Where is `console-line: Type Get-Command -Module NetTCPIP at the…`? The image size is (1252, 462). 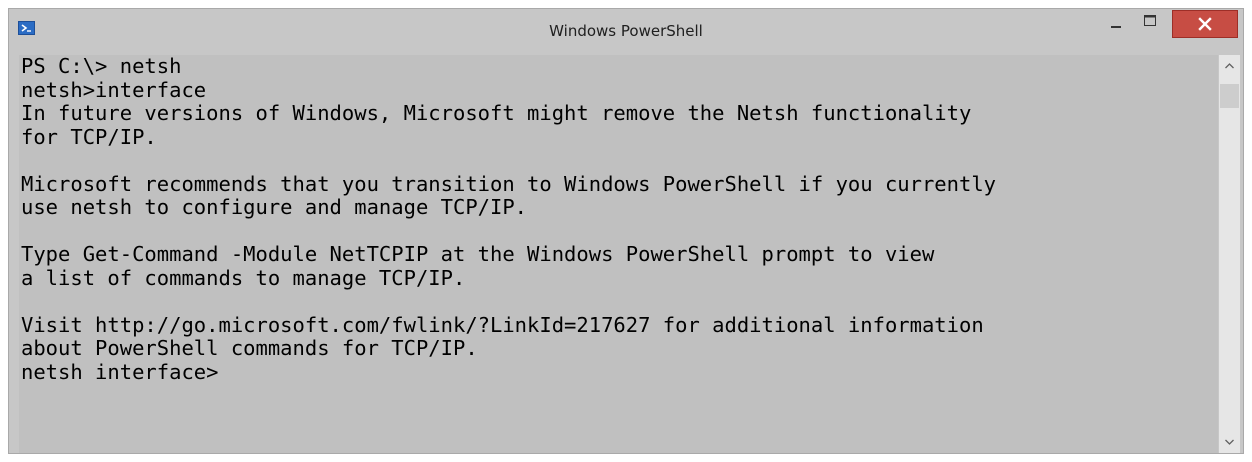 console-line: Type Get-Command -Module NetTCPIP at the… is located at coordinates (478, 254).